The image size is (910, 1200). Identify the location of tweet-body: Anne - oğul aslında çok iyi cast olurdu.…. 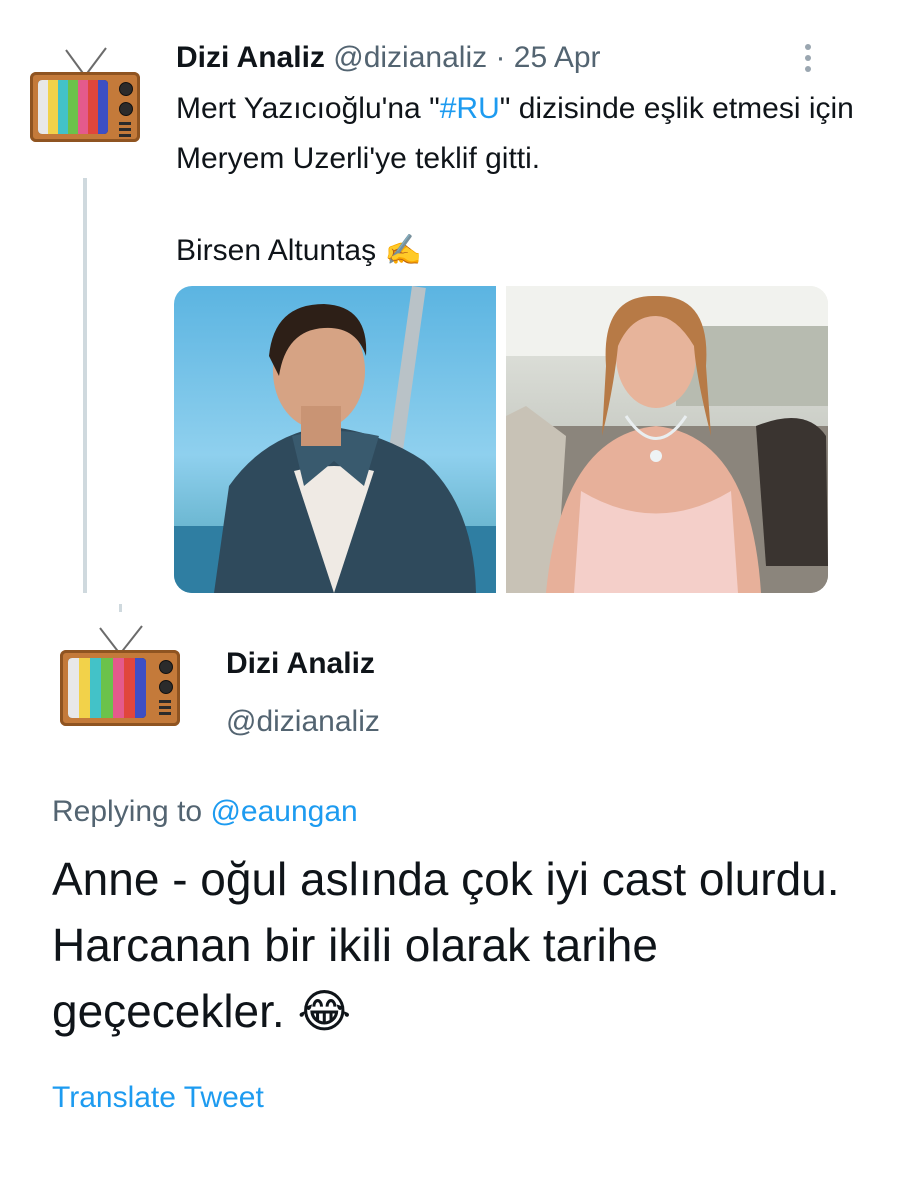
(446, 945).